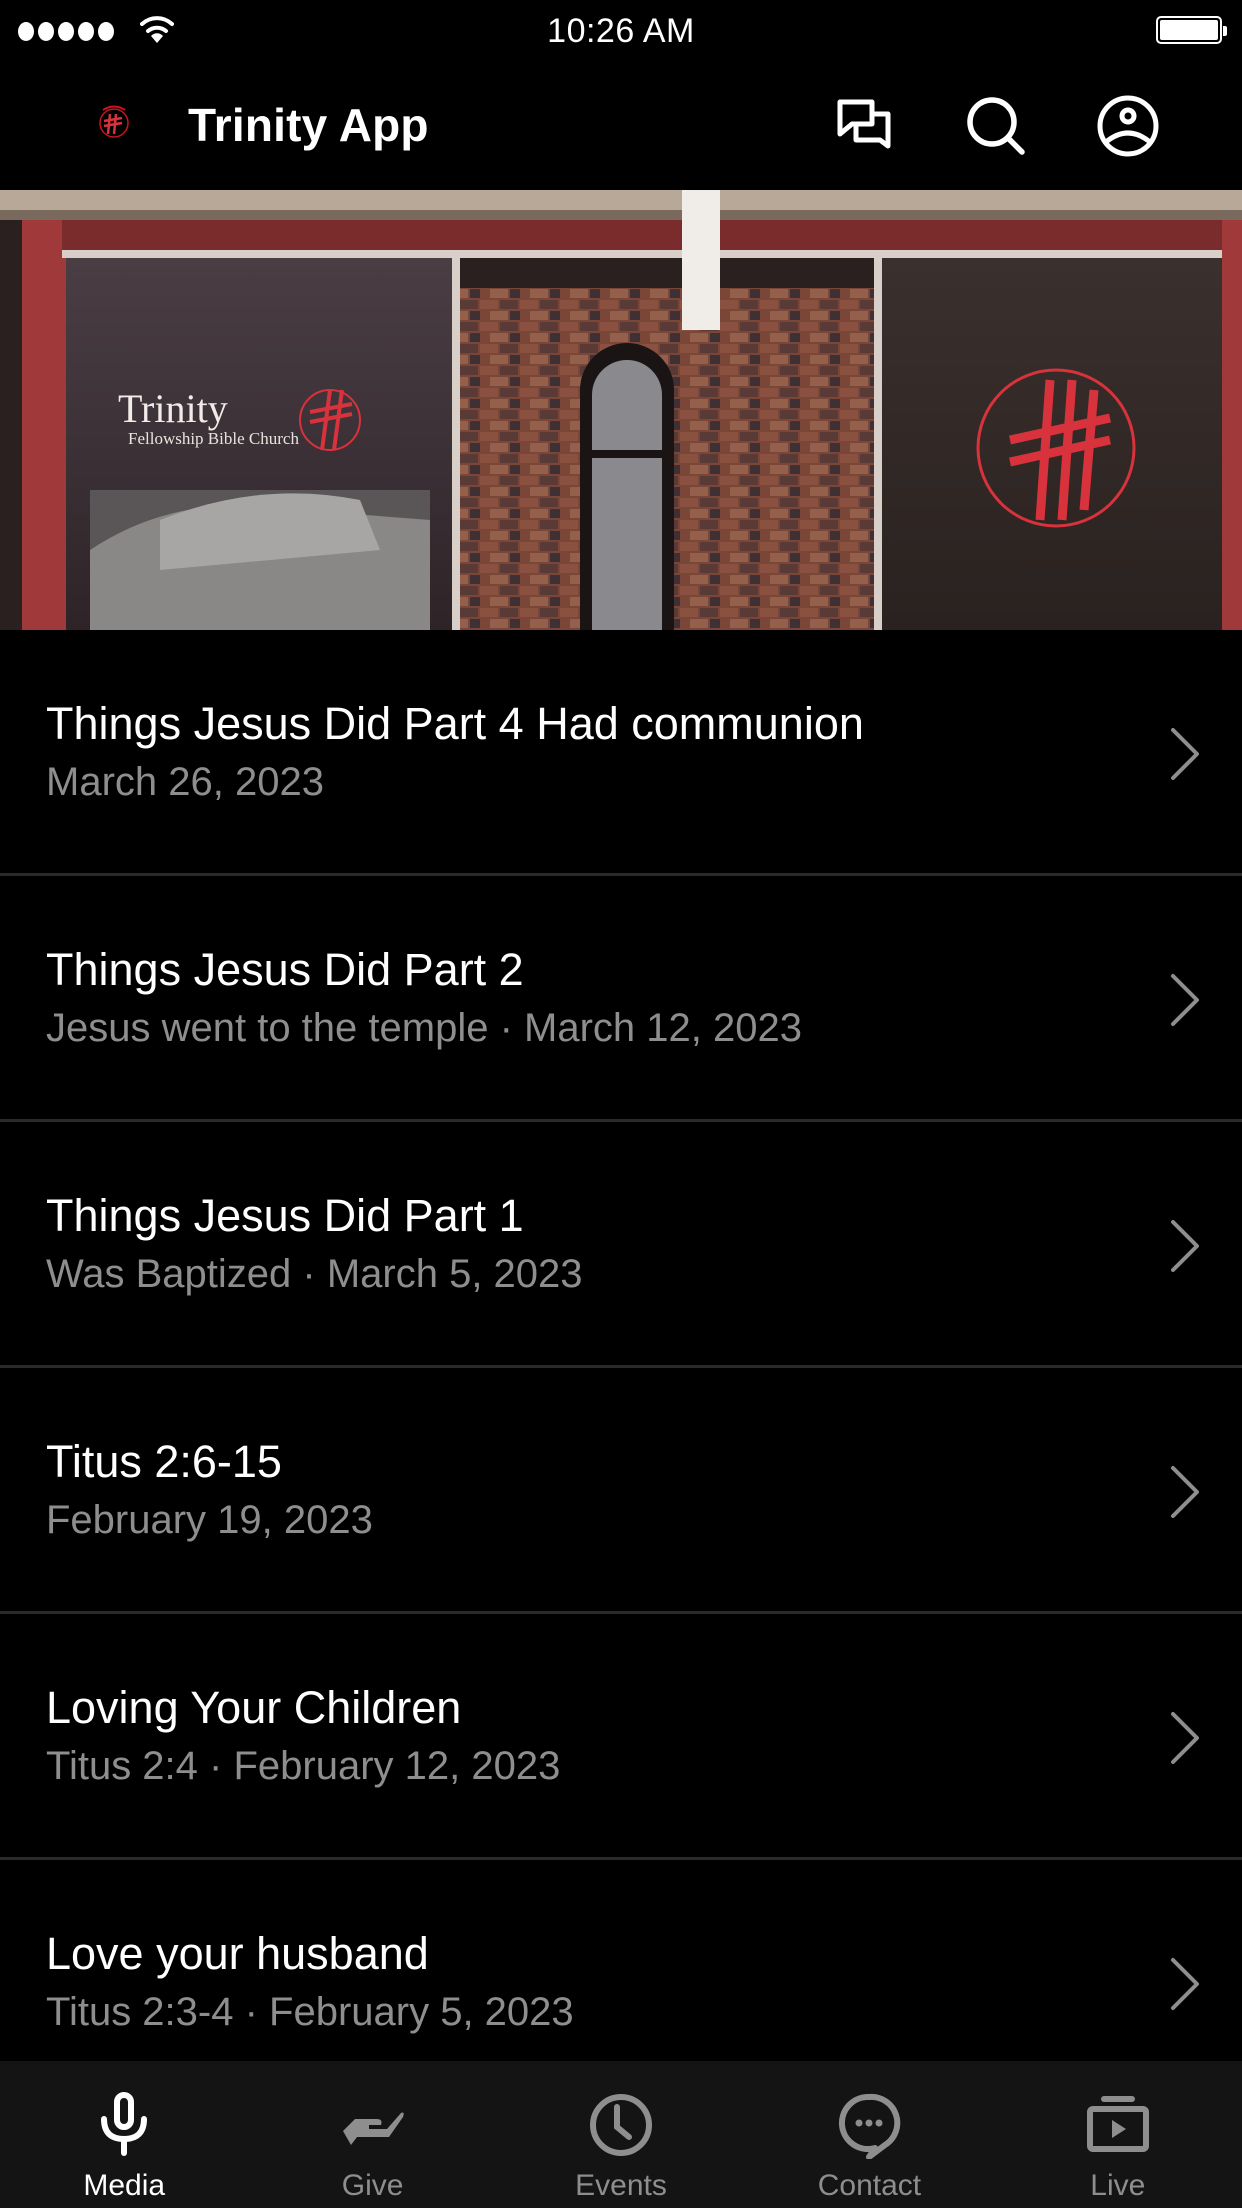 The height and width of the screenshot is (2208, 1242). I want to click on sermon-row: Titus 2:6-15 February 19, 2023, so click(621, 1491).